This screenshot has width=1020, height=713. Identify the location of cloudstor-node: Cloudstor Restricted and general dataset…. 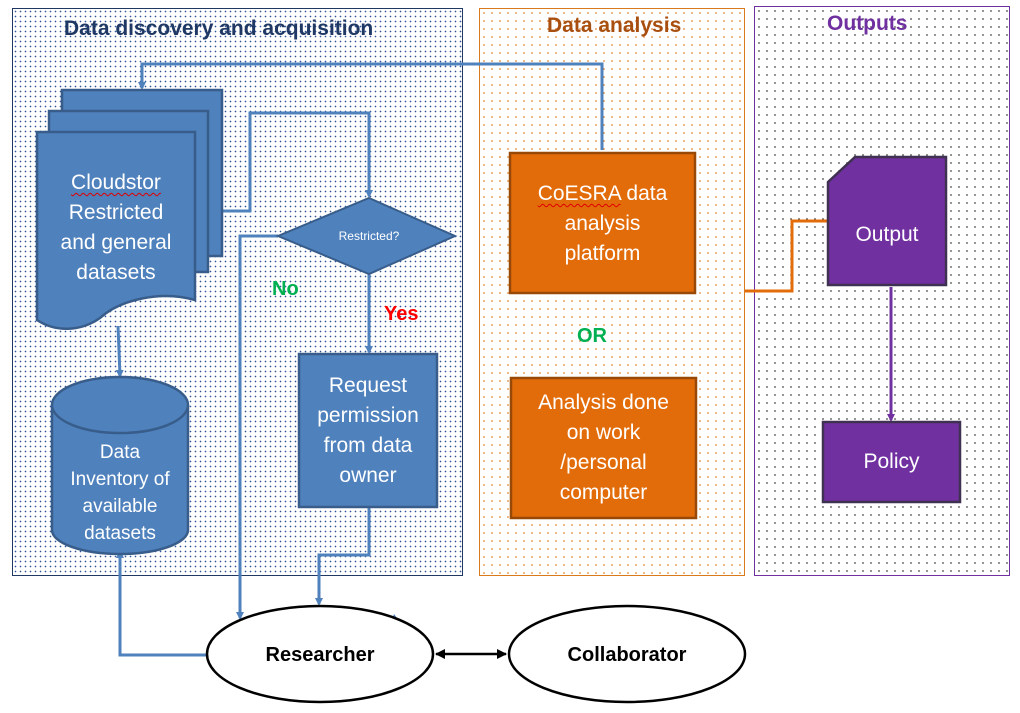
(116, 228).